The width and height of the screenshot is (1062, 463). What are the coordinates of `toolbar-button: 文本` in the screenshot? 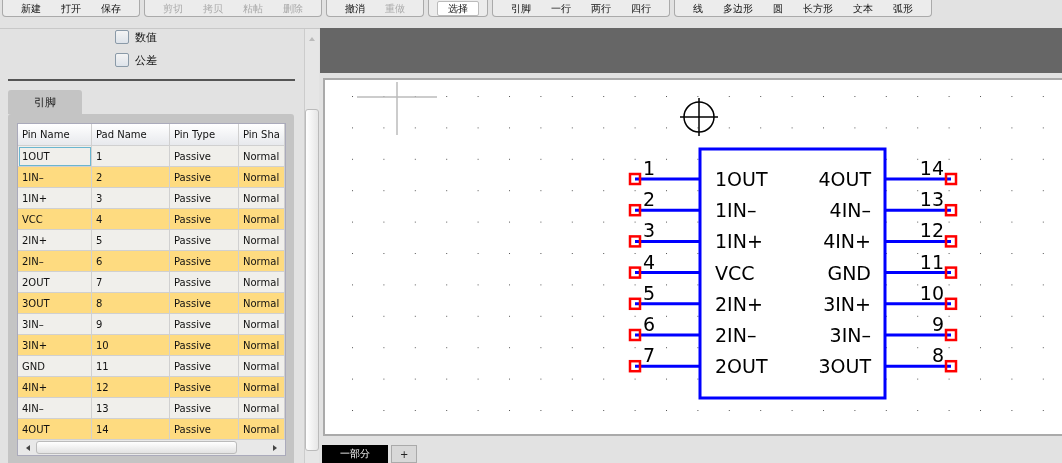 It's located at (863, 8).